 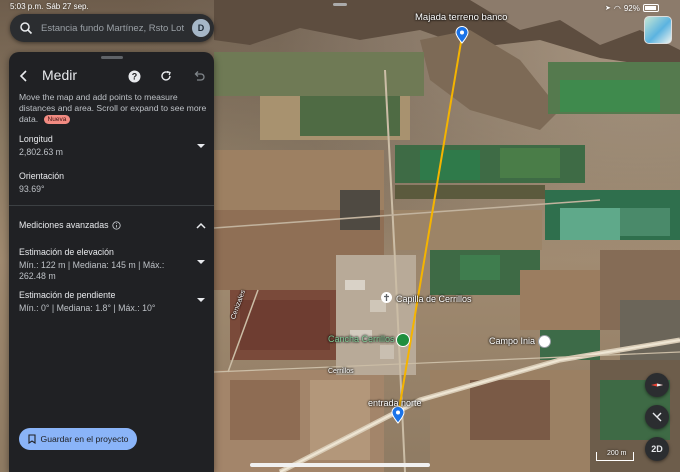 What do you see at coordinates (31, 439) in the screenshot?
I see `bookmark-icon` at bounding box center [31, 439].